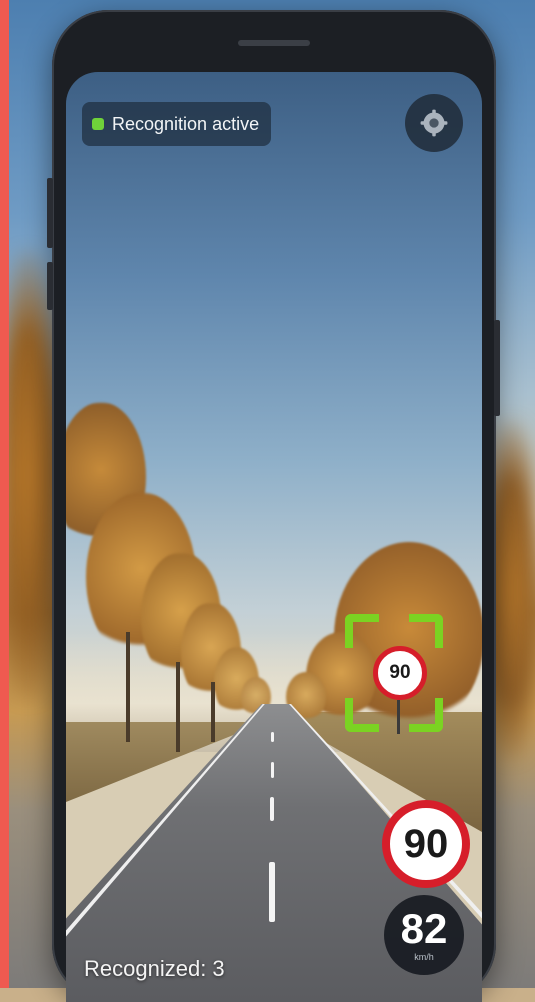 The width and height of the screenshot is (535, 1002). I want to click on current-speed-badge: 82 km/h, so click(424, 935).